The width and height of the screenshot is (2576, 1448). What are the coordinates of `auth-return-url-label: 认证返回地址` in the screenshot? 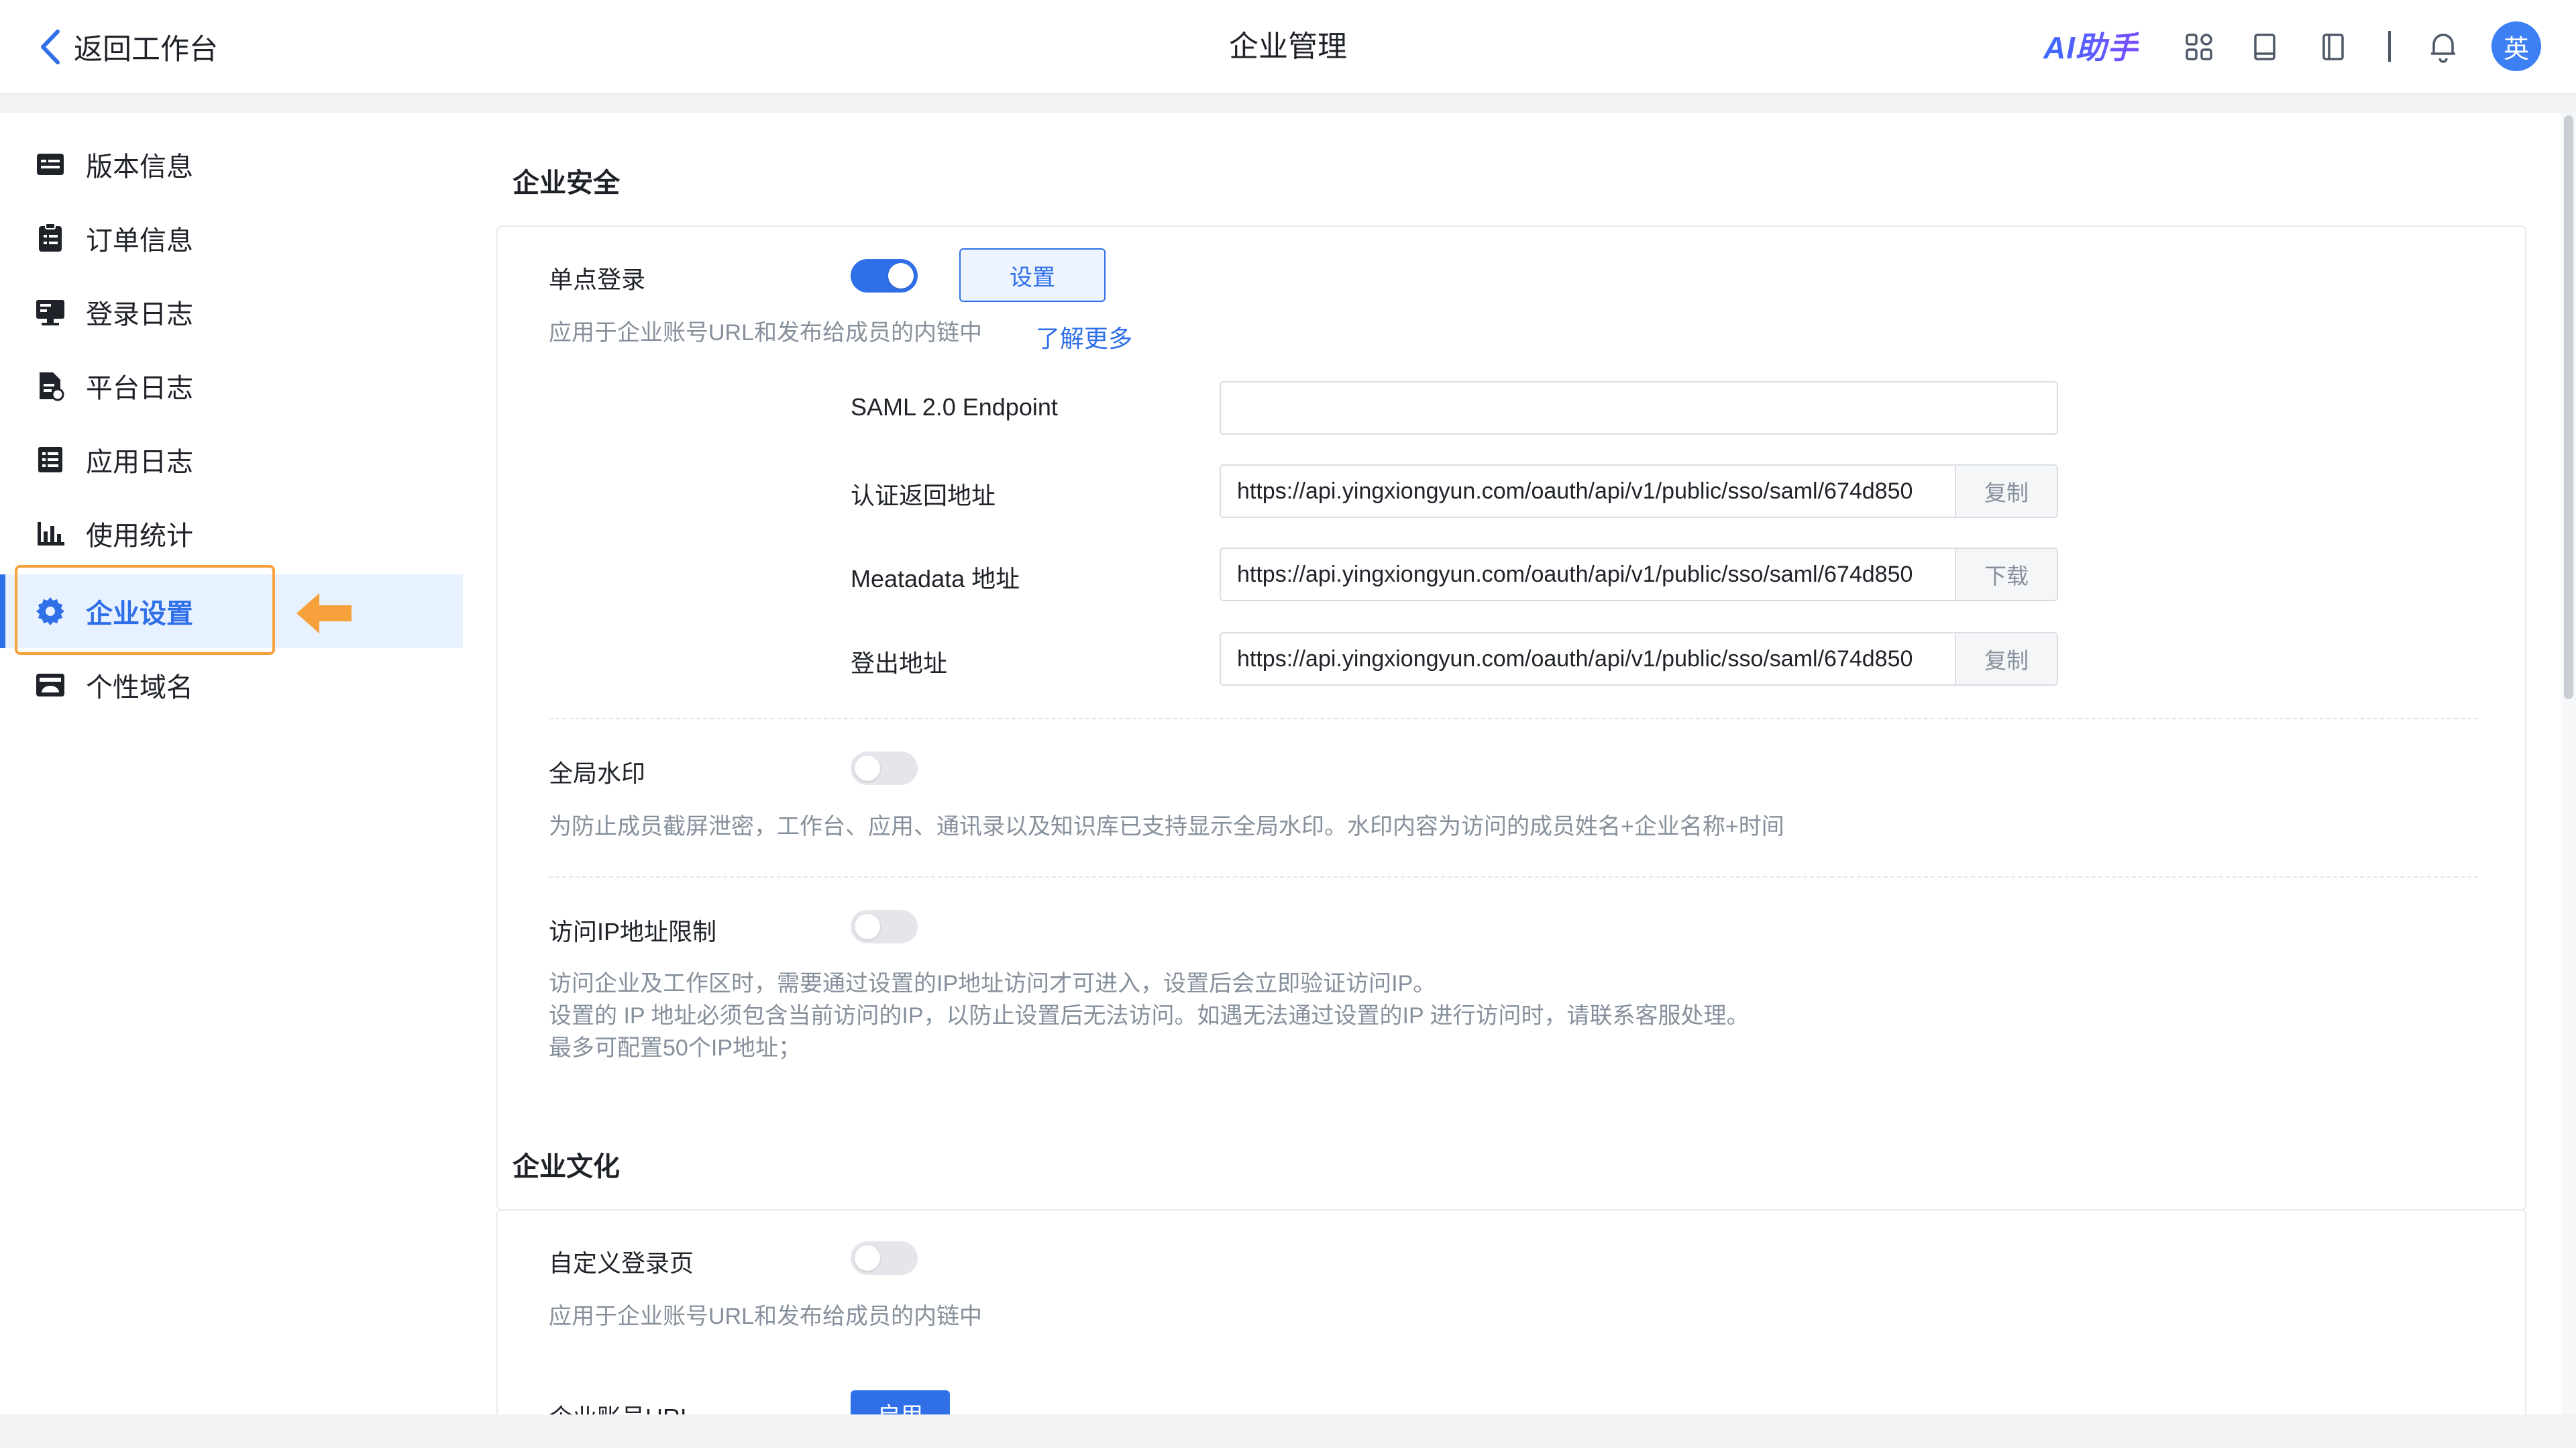 It's located at (923, 495).